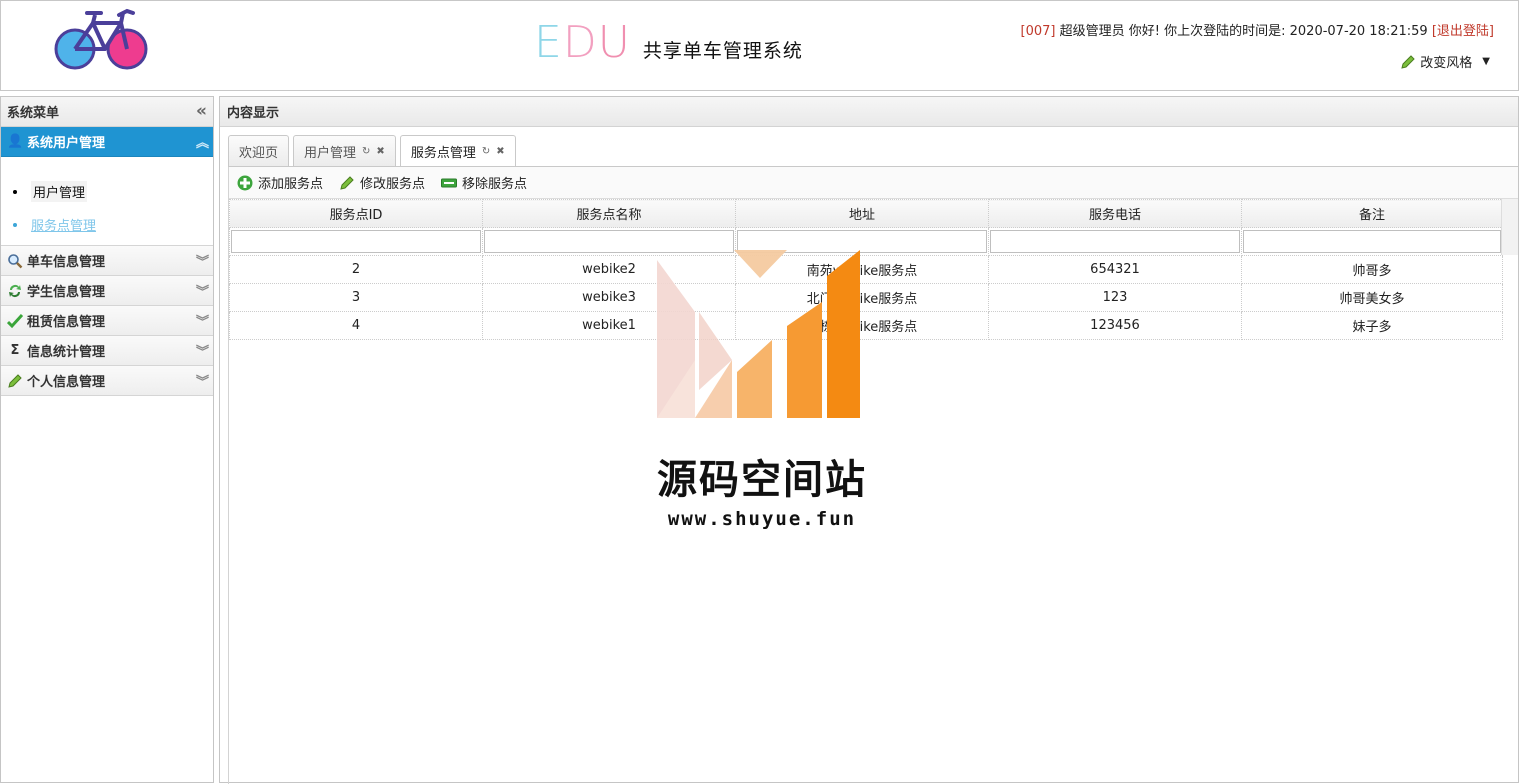  What do you see at coordinates (1038, 31) in the screenshot?
I see `user-id: [007]` at bounding box center [1038, 31].